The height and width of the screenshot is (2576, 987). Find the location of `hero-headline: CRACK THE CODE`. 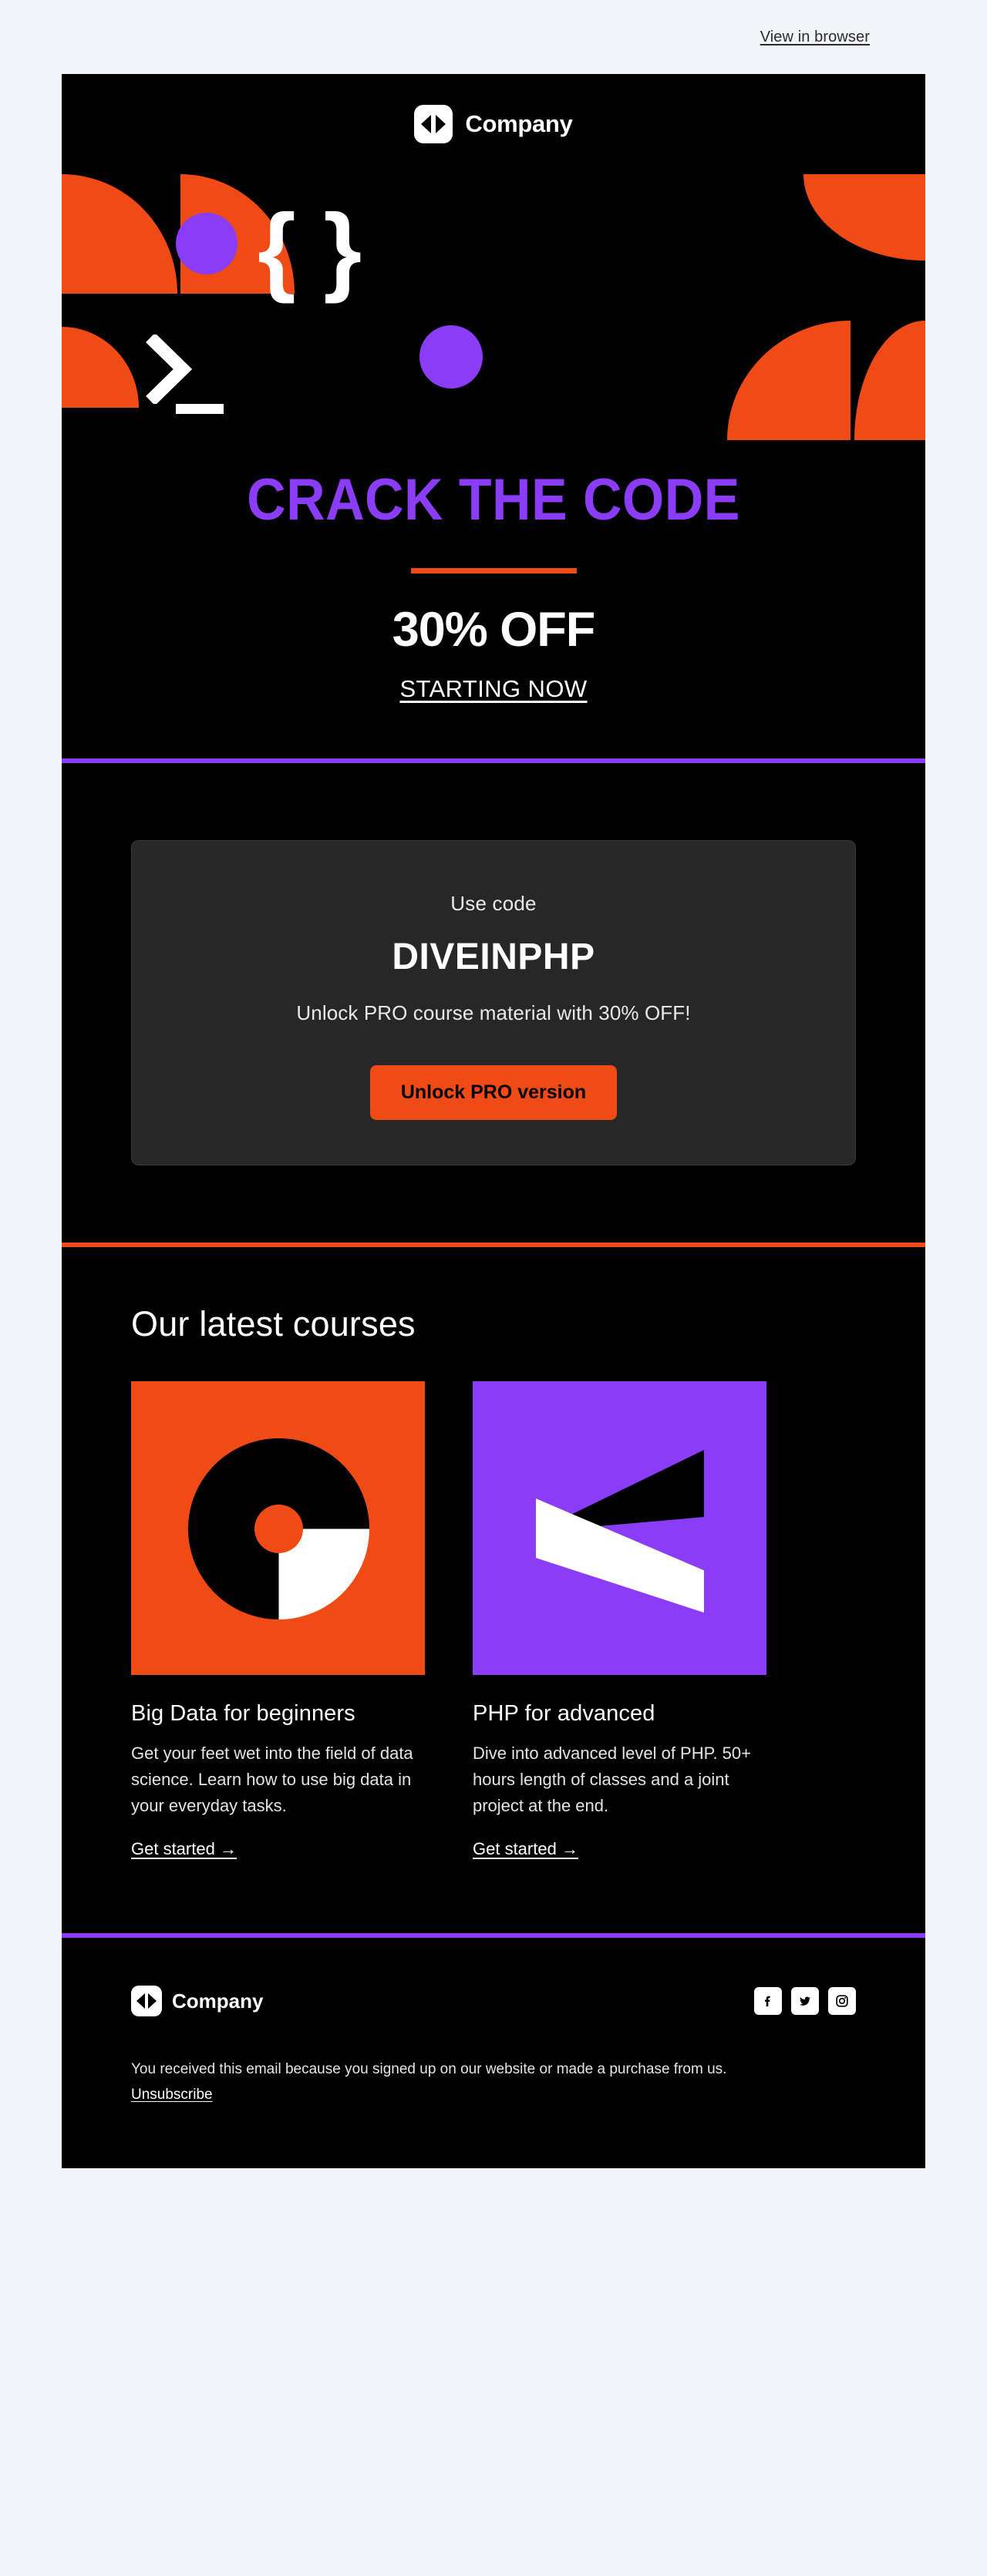

hero-headline: CRACK THE CODE is located at coordinates (493, 500).